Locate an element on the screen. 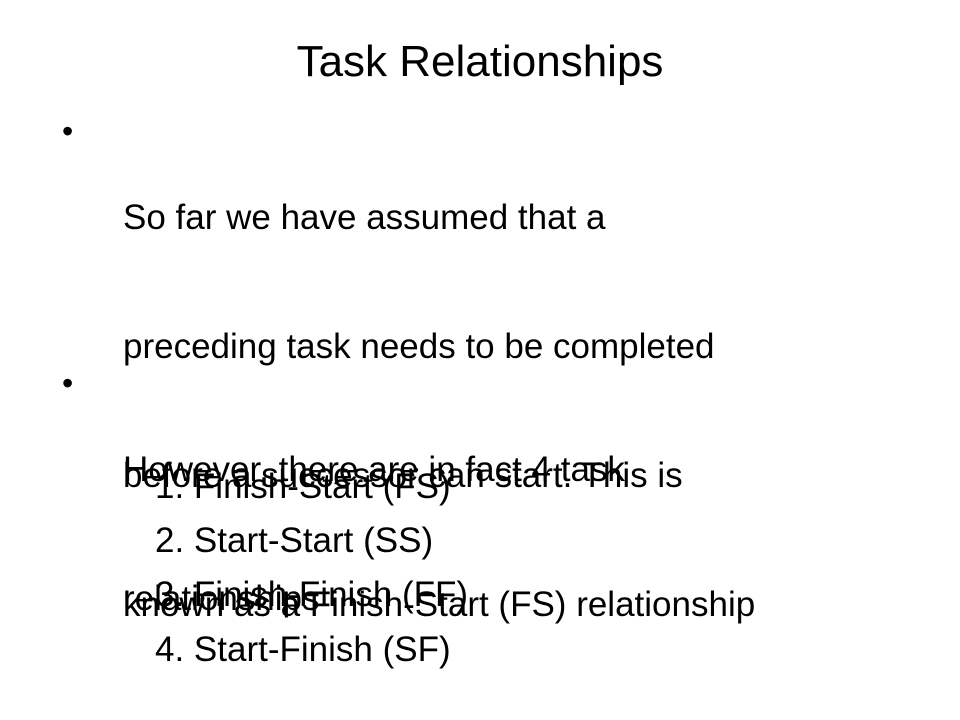 Image resolution: width=960 pixels, height=720 pixels. slide-title: Task Relationships is located at coordinates (480, 61).